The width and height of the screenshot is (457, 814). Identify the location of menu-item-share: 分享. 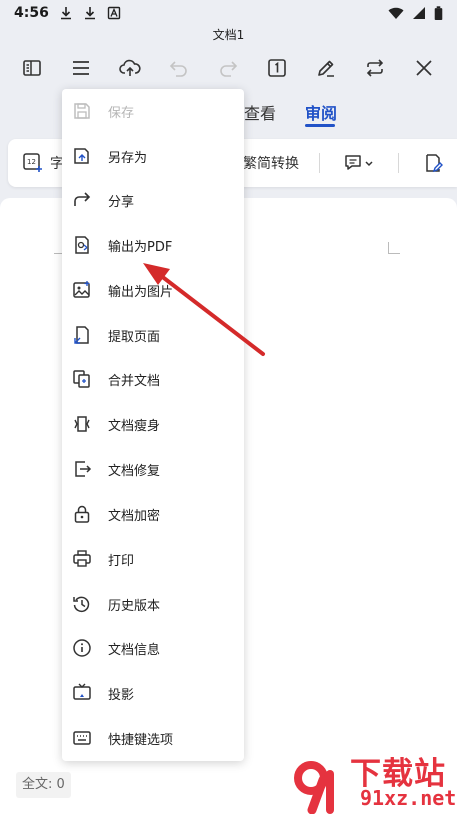
(153, 200).